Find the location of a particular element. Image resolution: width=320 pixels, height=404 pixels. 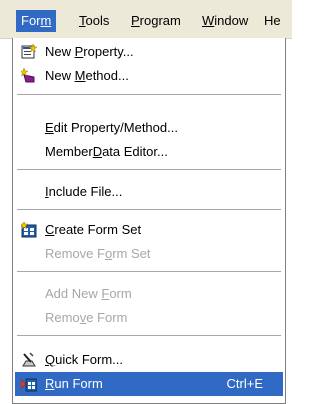

menu-form: Form is located at coordinates (36, 21).